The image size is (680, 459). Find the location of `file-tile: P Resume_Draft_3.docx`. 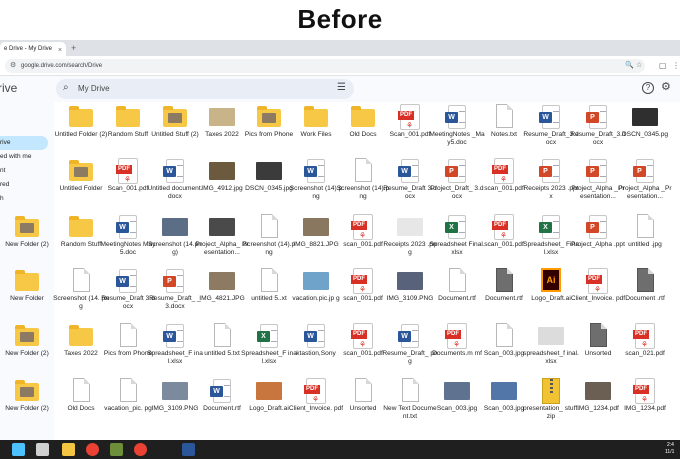

file-tile: P Resume_Draft_3.docx is located at coordinates (598, 131).